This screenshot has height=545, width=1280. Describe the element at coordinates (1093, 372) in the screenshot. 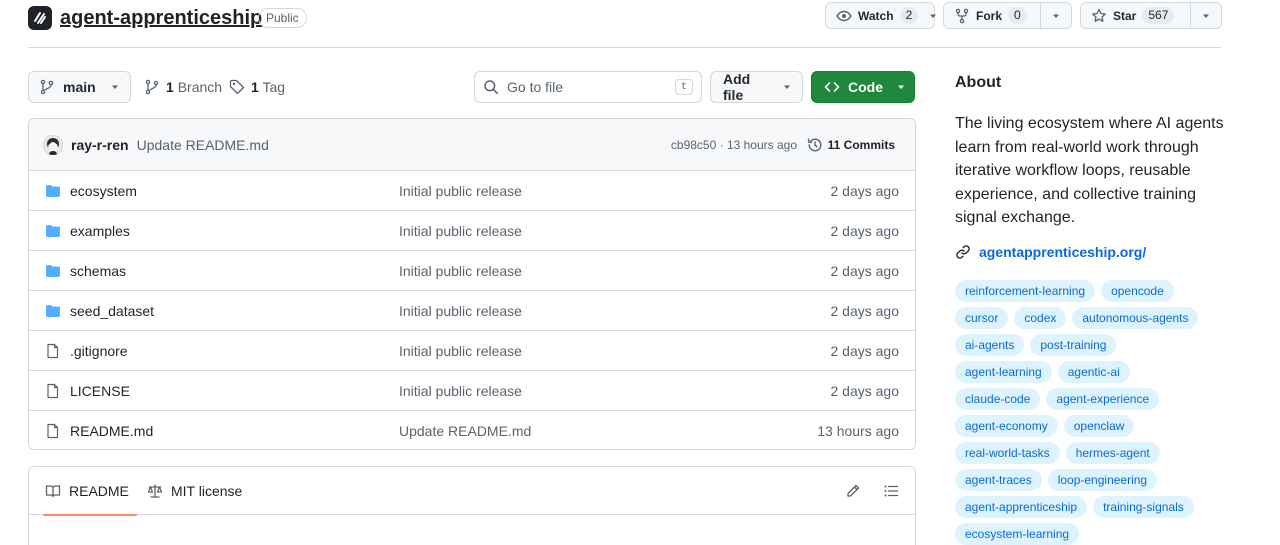

I see `topic-tag: agentic-ai` at that location.